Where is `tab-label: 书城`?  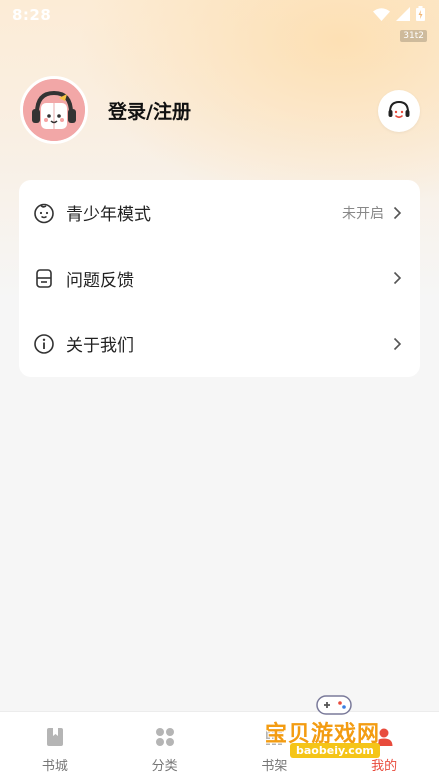 tab-label: 书城 is located at coordinates (54, 766).